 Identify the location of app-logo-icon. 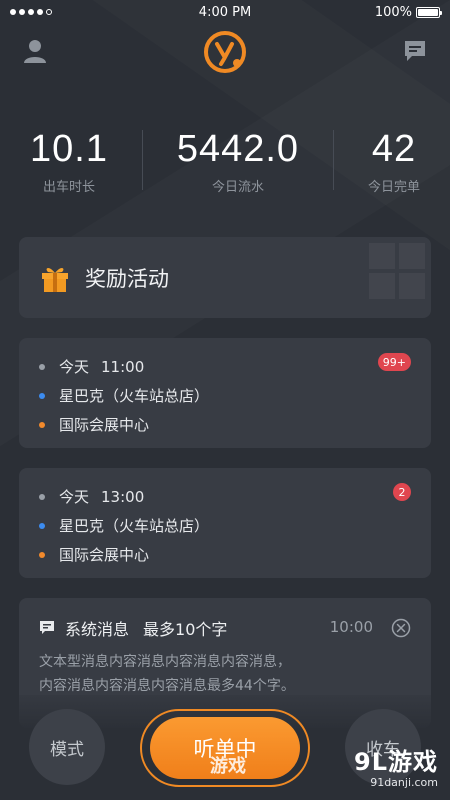
(225, 52).